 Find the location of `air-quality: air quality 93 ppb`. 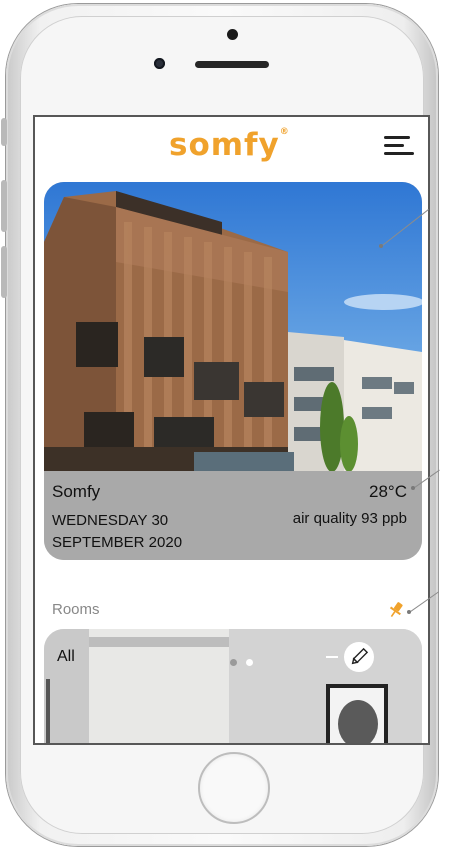

air-quality: air quality 93 ppb is located at coordinates (349, 518).